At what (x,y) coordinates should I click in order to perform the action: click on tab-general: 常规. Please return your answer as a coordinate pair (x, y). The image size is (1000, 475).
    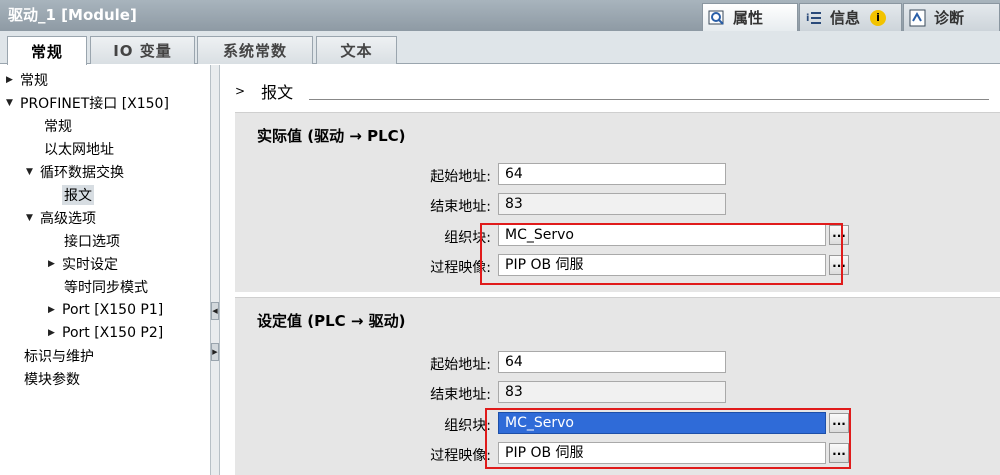
    Looking at the image, I should click on (47, 50).